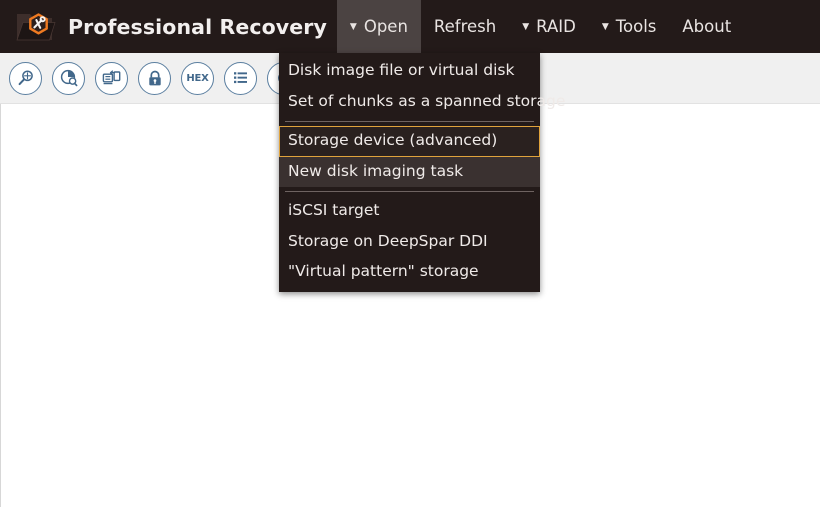  Describe the element at coordinates (556, 26) in the screenshot. I see `menu-item-raid-label: RAID` at that location.